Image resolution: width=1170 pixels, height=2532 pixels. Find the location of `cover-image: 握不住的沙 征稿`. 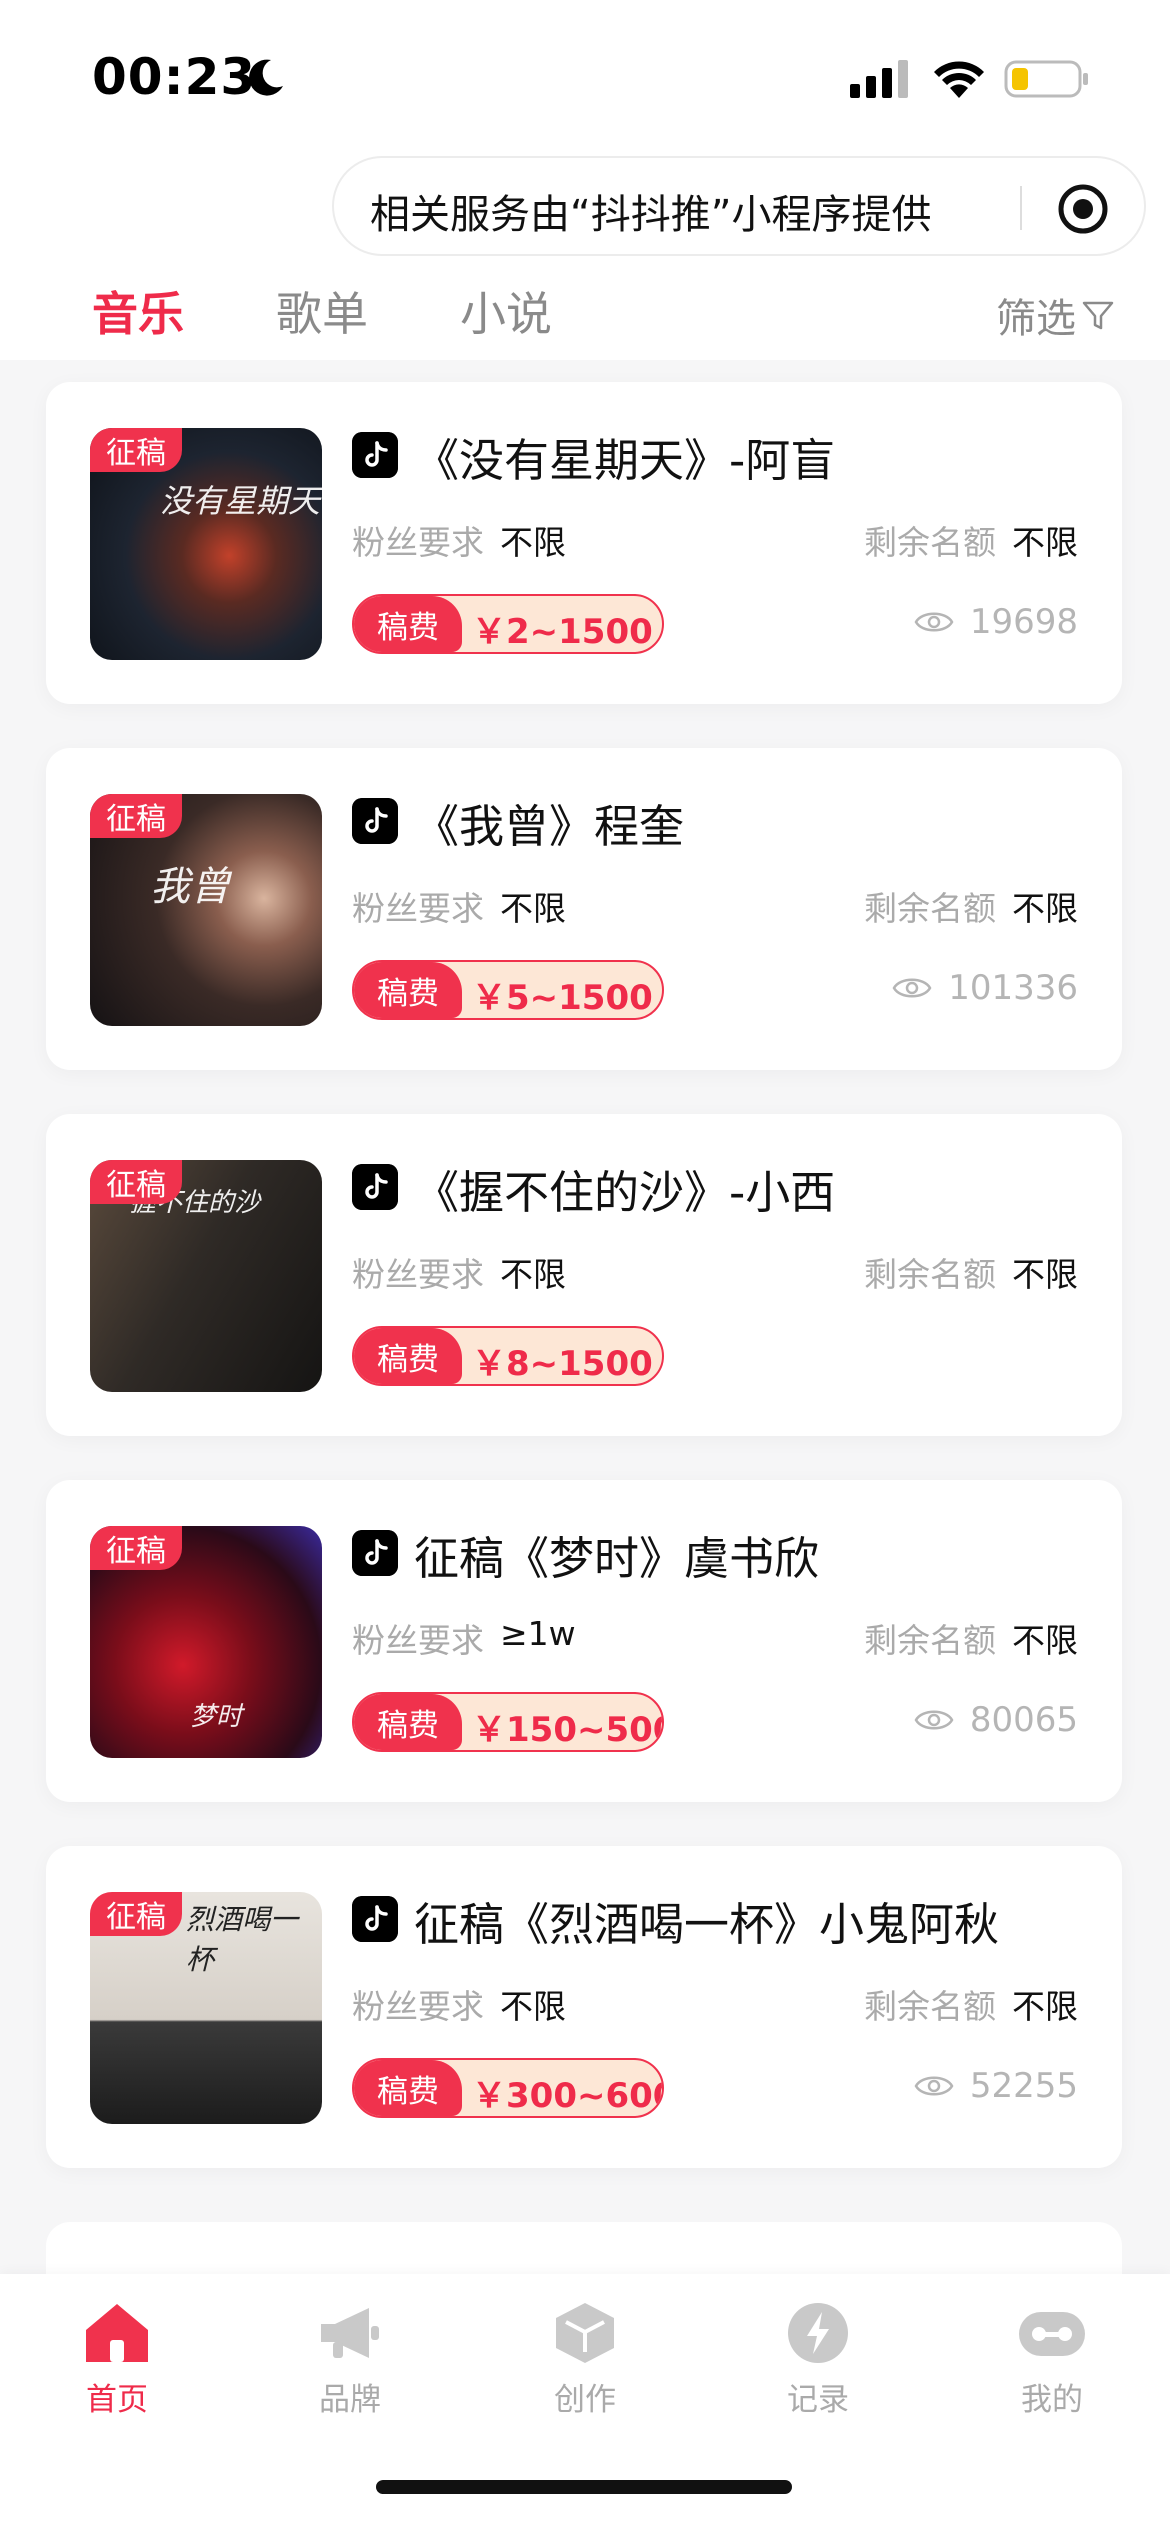

cover-image: 握不住的沙 征稿 is located at coordinates (206, 1276).